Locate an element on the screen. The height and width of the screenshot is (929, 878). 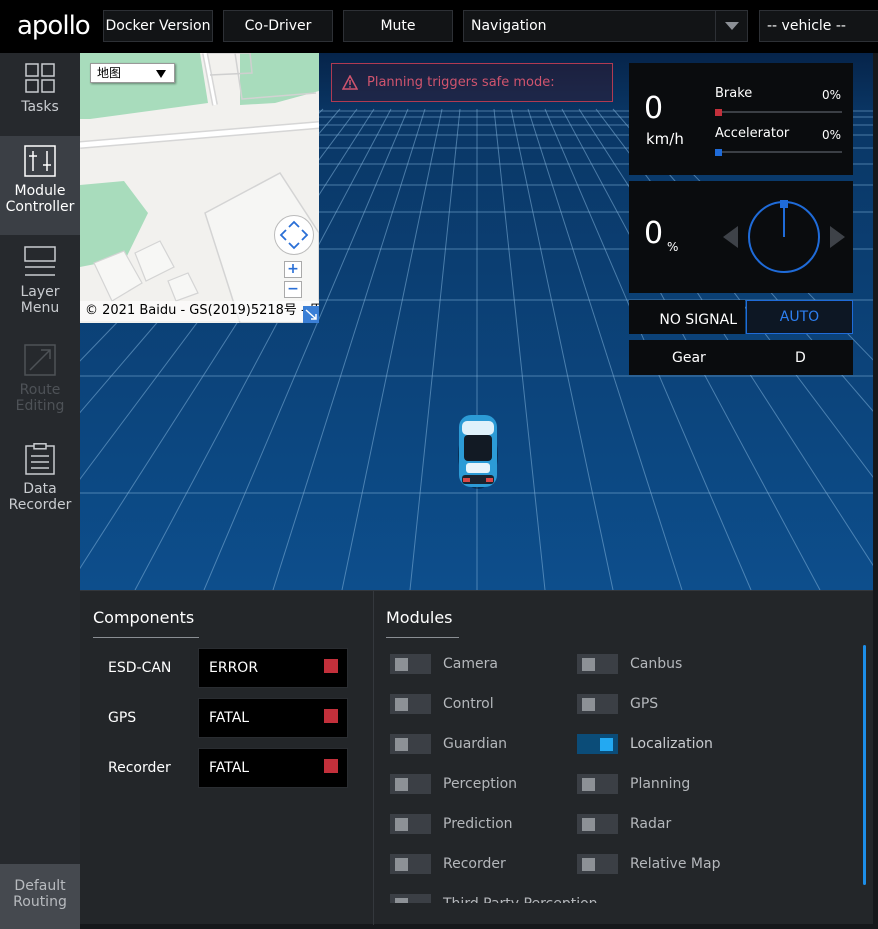
sidebar-item-label: Tasks is located at coordinates (40, 107).